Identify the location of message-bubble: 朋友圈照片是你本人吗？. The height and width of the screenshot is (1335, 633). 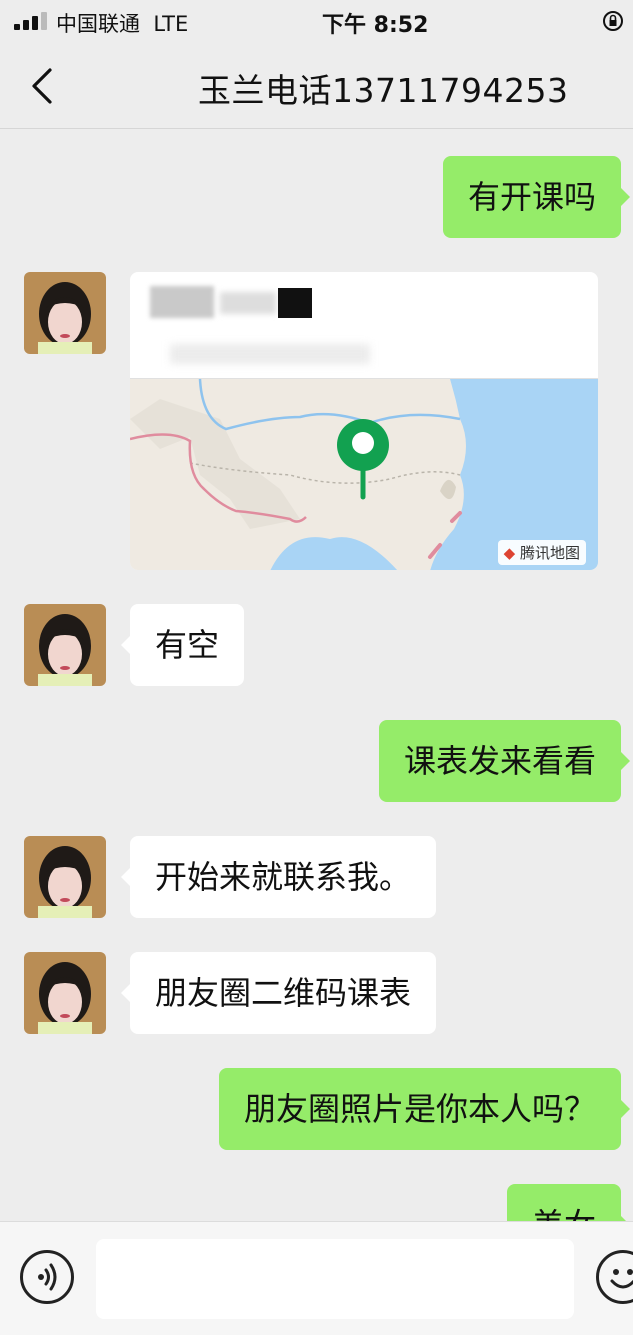
(424, 1109).